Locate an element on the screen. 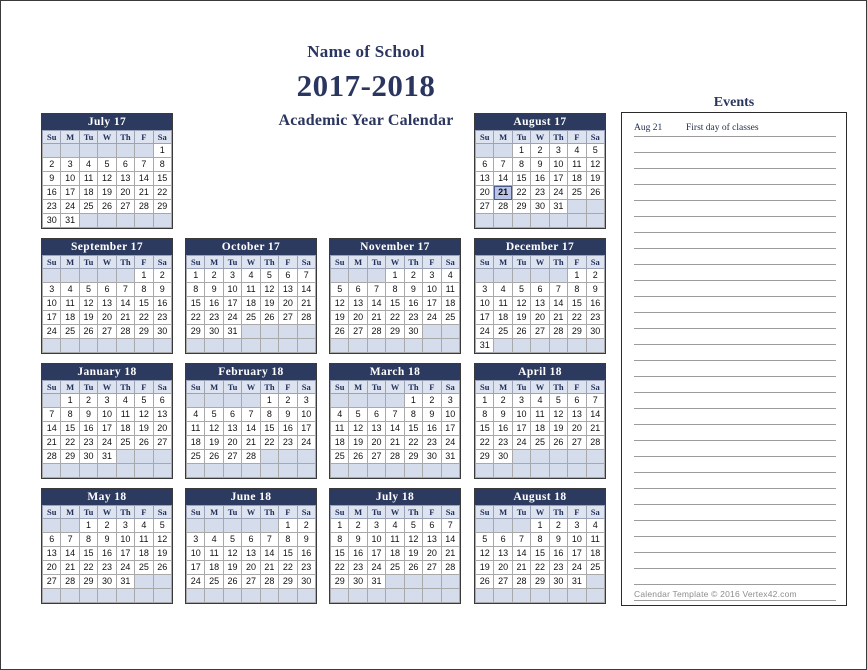  day-cell: 29 is located at coordinates (395, 331).